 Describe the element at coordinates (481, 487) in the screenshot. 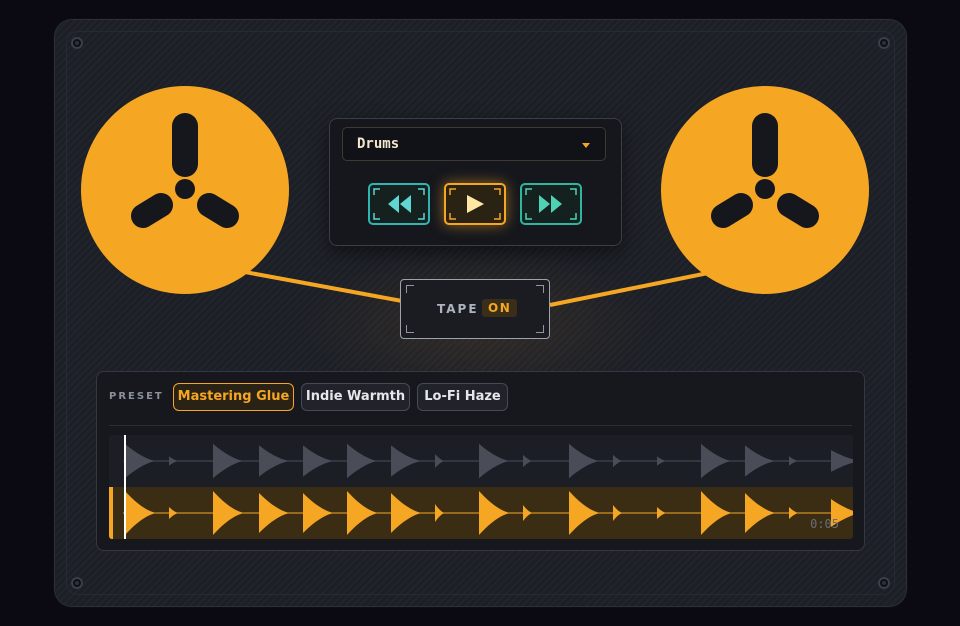

I see `waveform-display: 0:05` at that location.